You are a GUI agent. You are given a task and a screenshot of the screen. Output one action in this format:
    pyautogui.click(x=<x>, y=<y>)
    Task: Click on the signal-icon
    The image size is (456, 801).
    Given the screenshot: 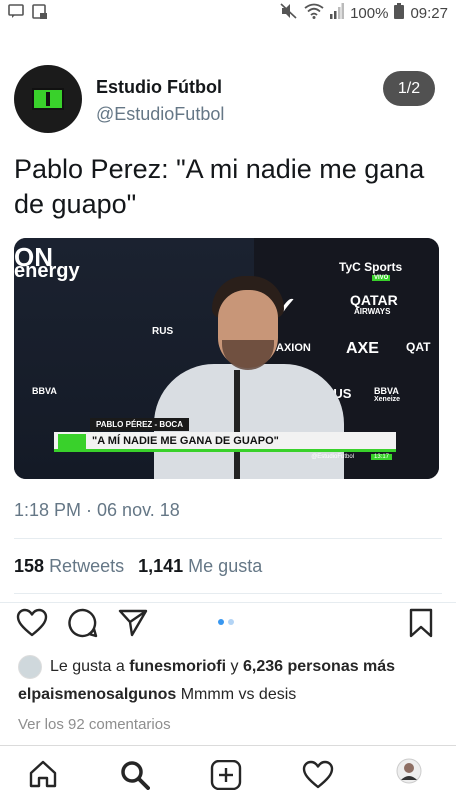 What is the action you would take?
    pyautogui.click(x=337, y=13)
    